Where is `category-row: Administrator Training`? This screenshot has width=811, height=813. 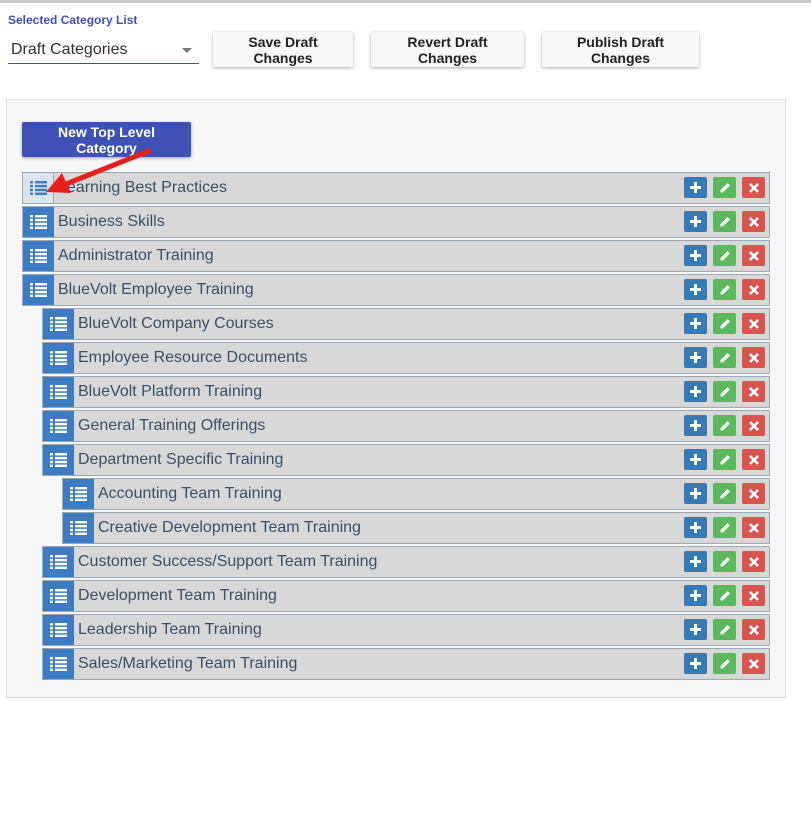 category-row: Administrator Training is located at coordinates (396, 256).